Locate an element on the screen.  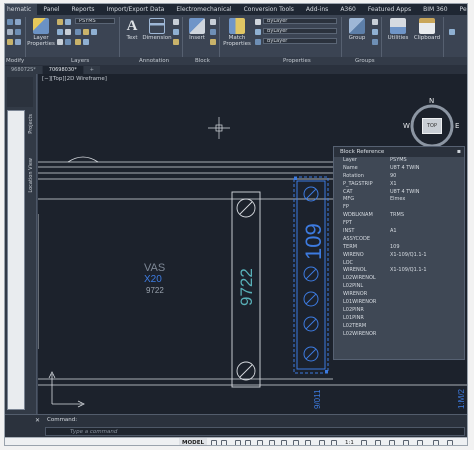
compass-e: E is located at coordinates (457, 126).